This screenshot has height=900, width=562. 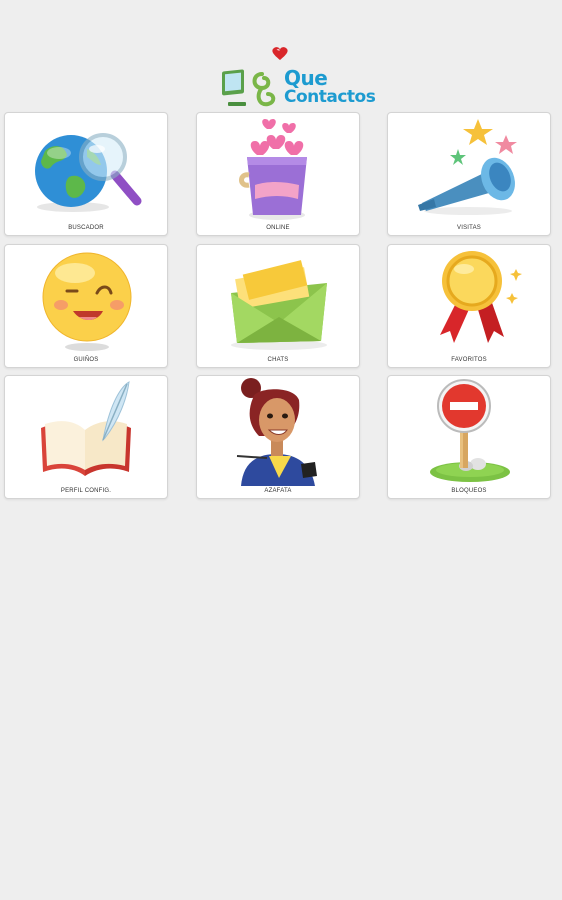 I want to click on tile-guinos: GUIÑOS, so click(x=86, y=306).